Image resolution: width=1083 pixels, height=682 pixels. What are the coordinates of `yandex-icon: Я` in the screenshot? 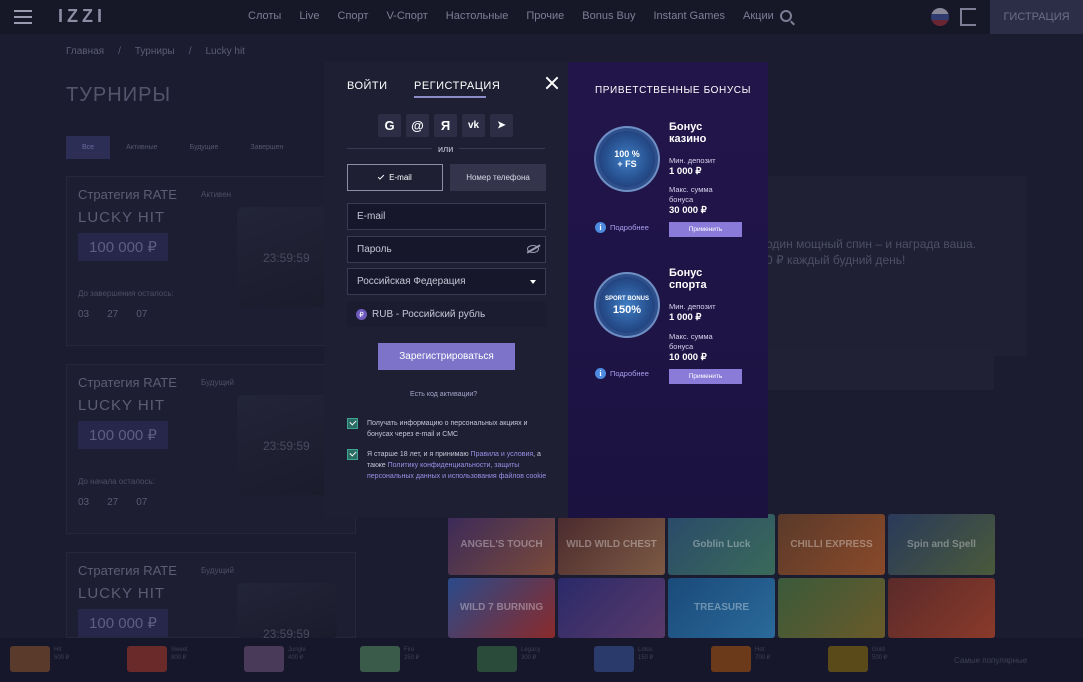 It's located at (445, 125).